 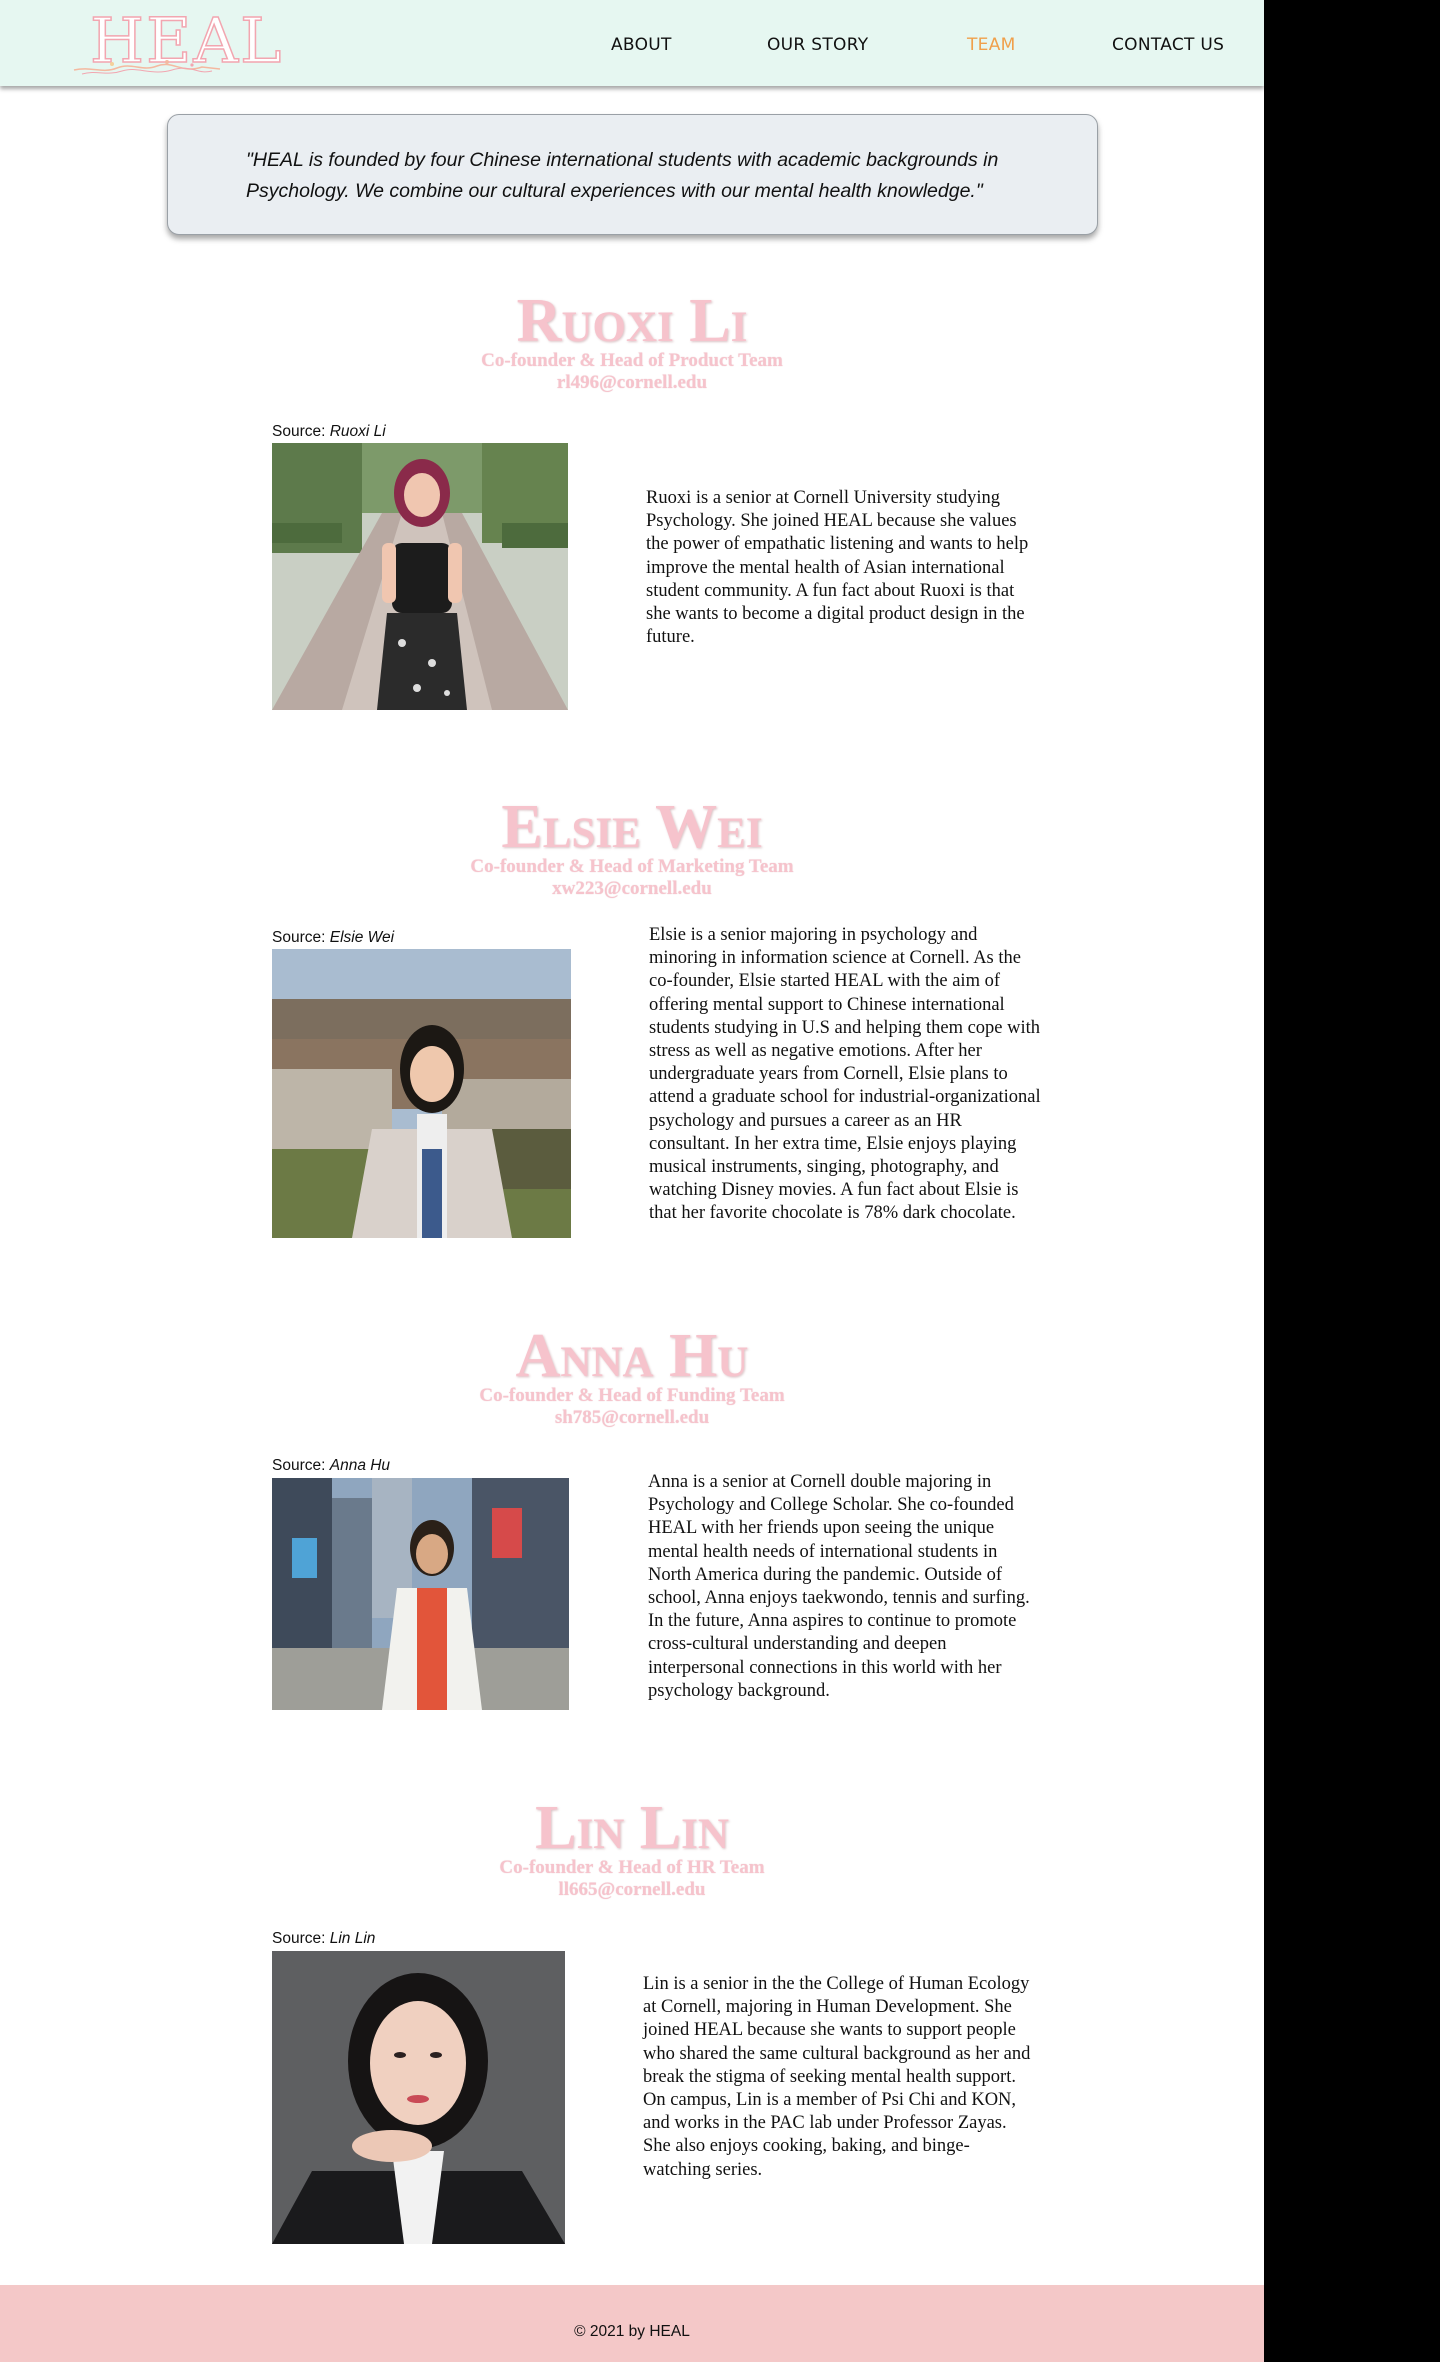 What do you see at coordinates (632, 360) in the screenshot?
I see `member-role: Co-founder & Head of Product Team` at bounding box center [632, 360].